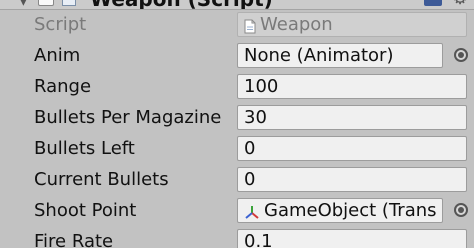 The image size is (474, 248). Describe the element at coordinates (461, 55) in the screenshot. I see `anim-object-picker-icon` at that location.